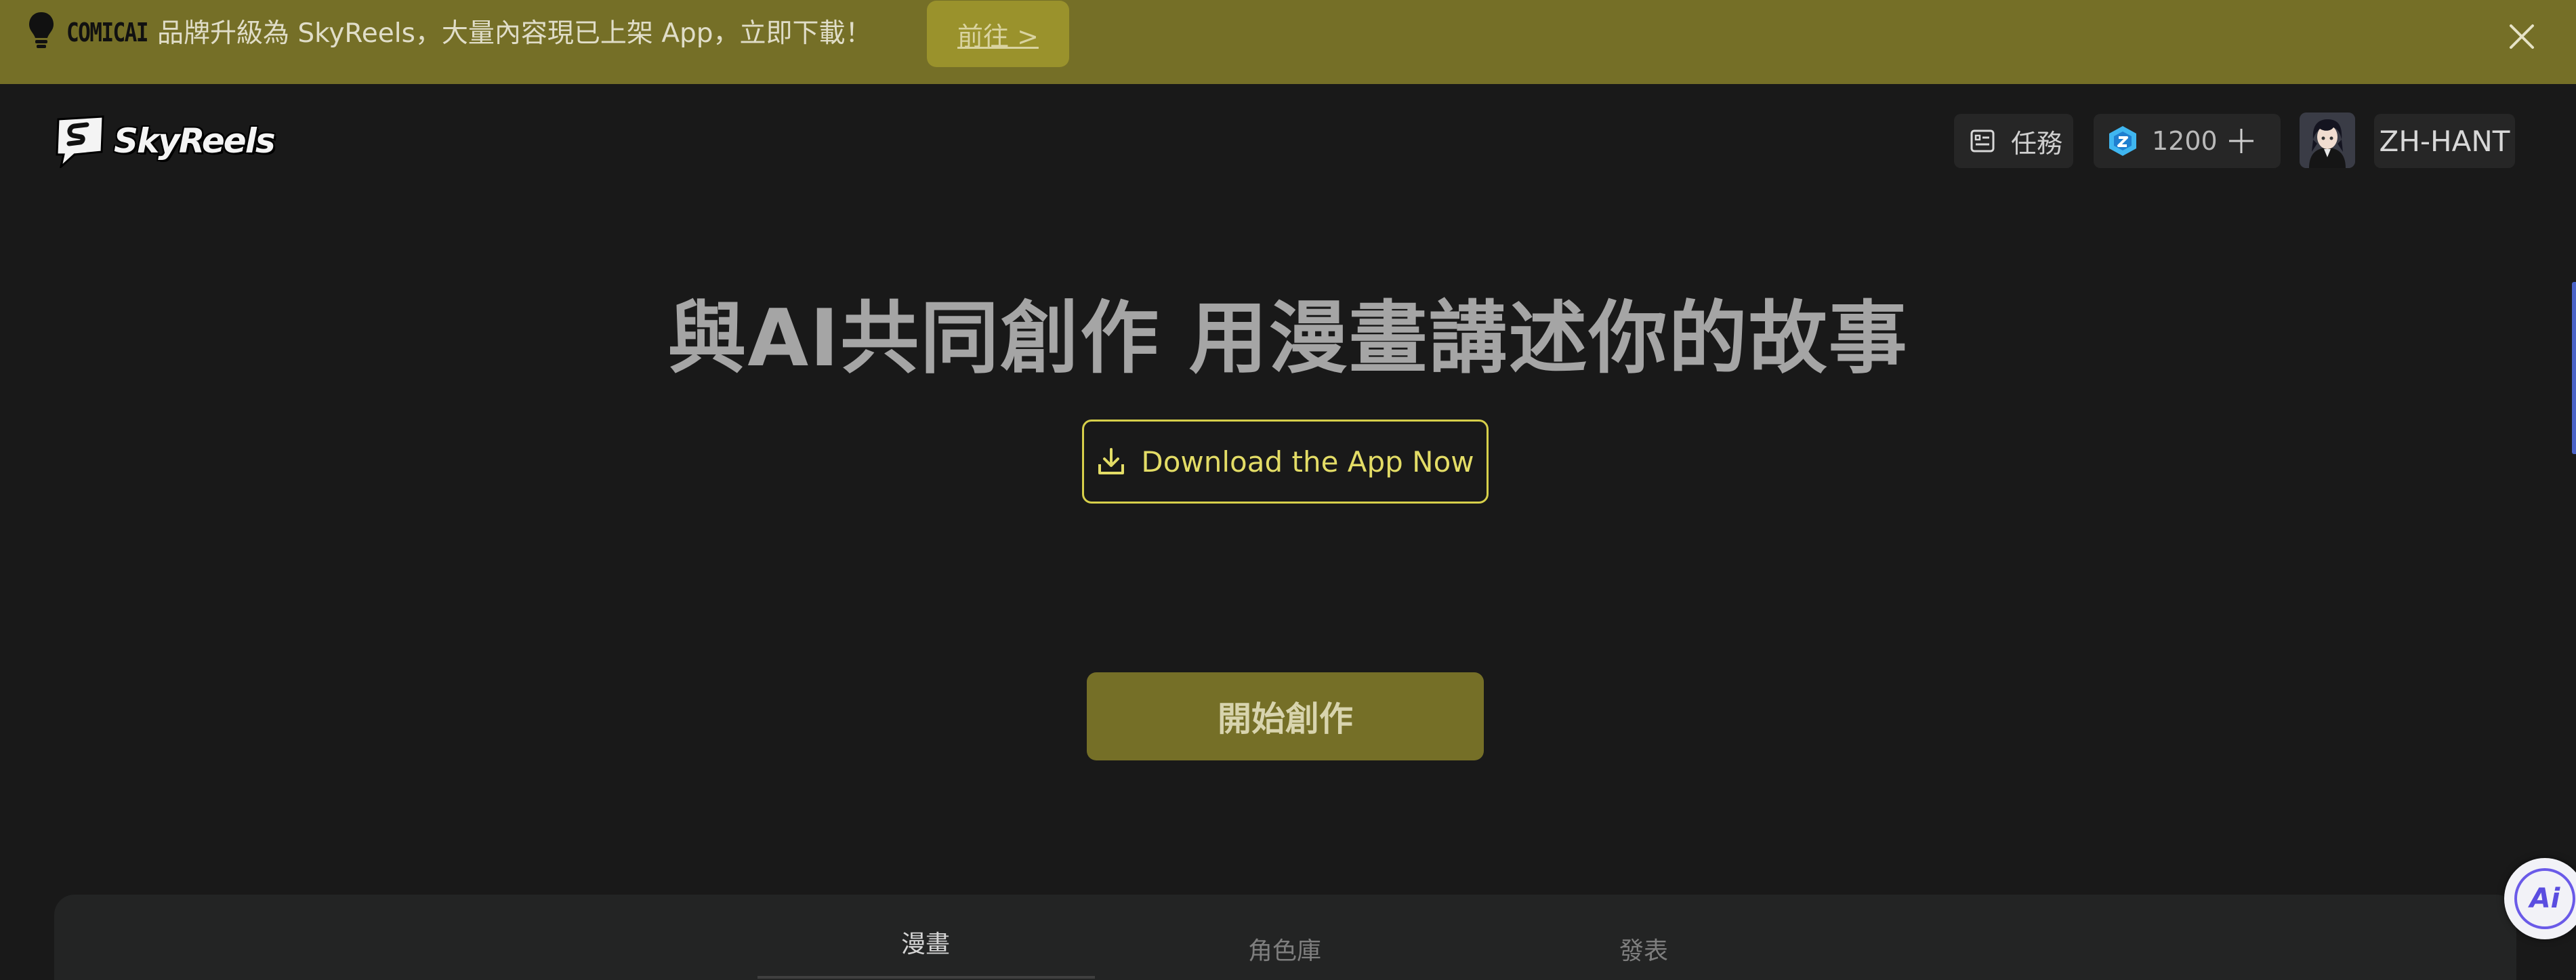 The image size is (2576, 980). I want to click on banner-message: 品牌升級為 SkyReels，大量內容現已上架 App，立即下載！, so click(514, 33).